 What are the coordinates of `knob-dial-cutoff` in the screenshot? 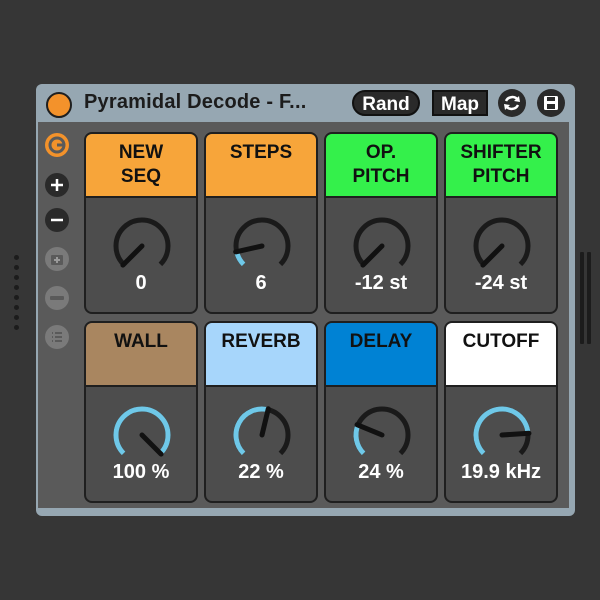 It's located at (502, 437).